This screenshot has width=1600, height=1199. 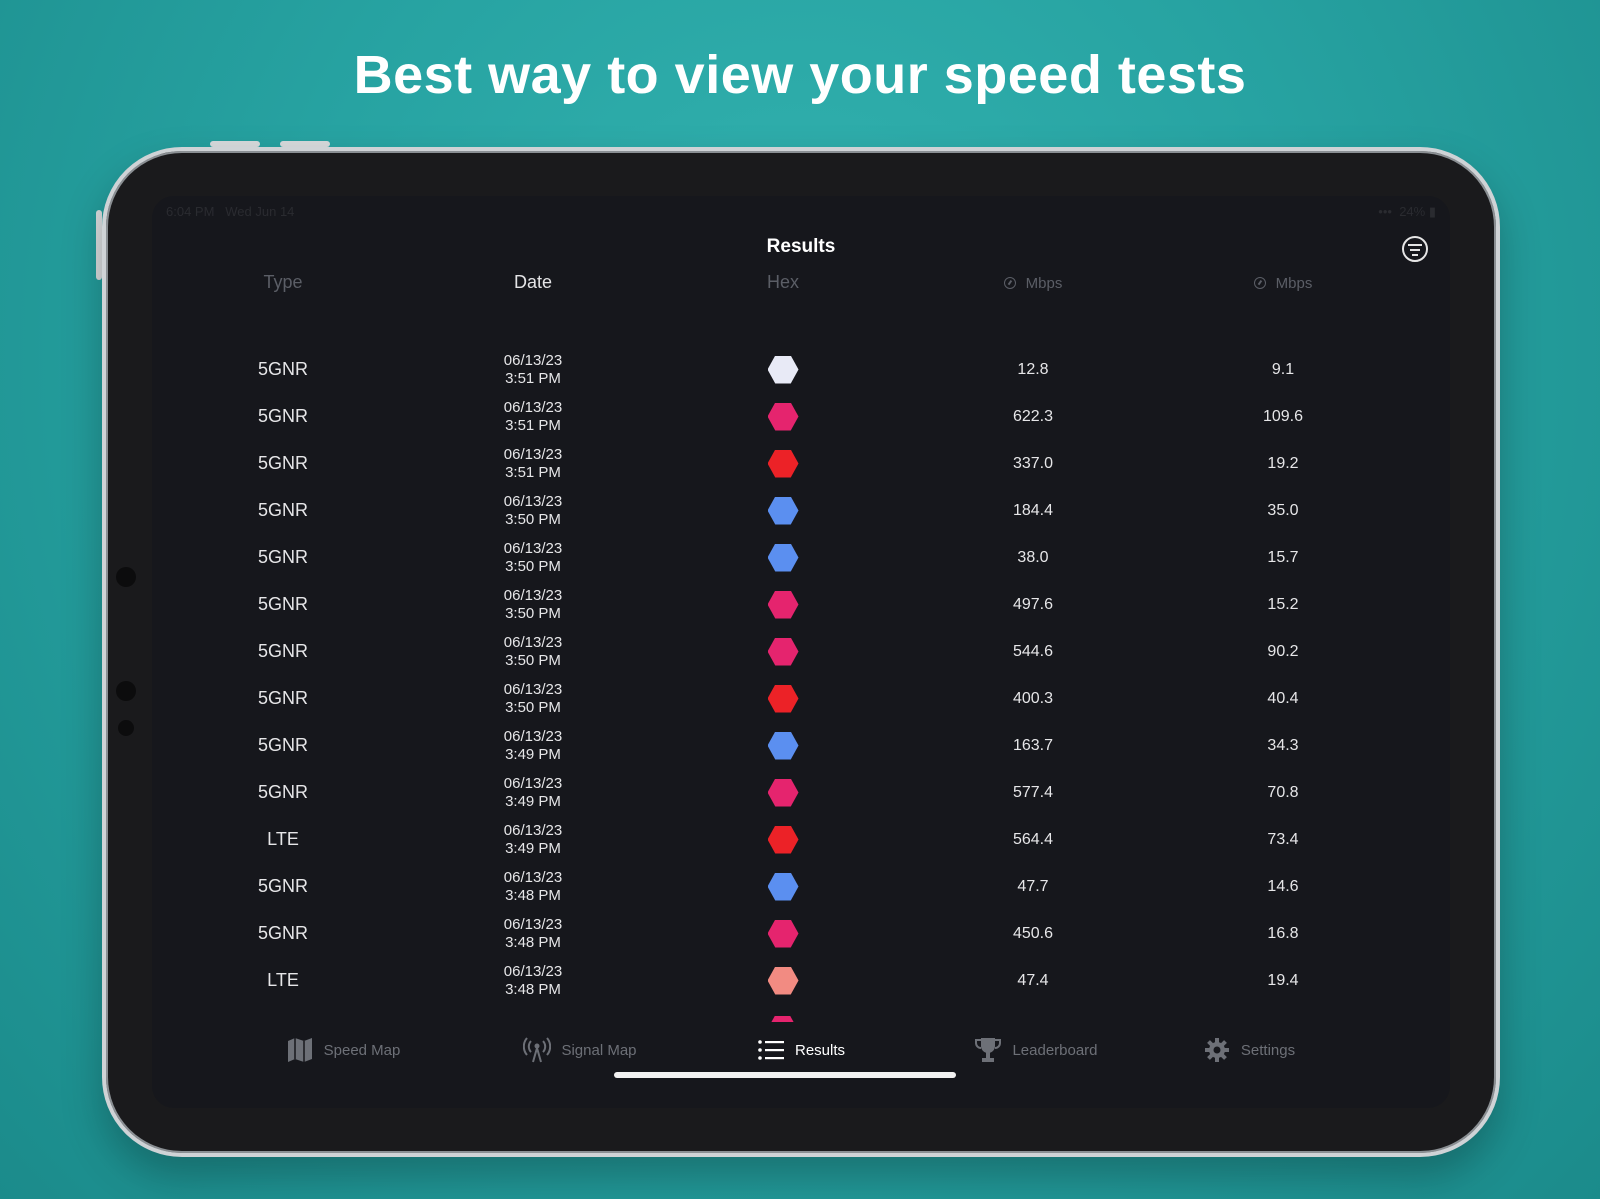 I want to click on column-header-date: Date, so click(x=533, y=282).